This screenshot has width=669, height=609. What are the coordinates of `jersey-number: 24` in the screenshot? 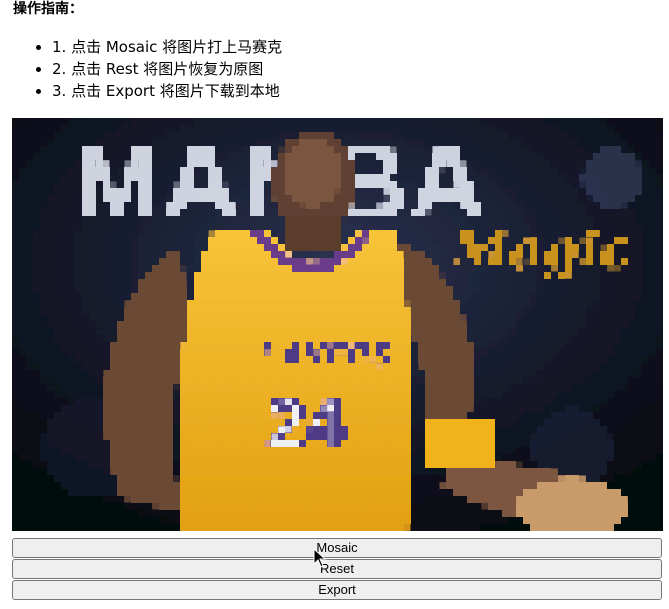 It's located at (306, 424).